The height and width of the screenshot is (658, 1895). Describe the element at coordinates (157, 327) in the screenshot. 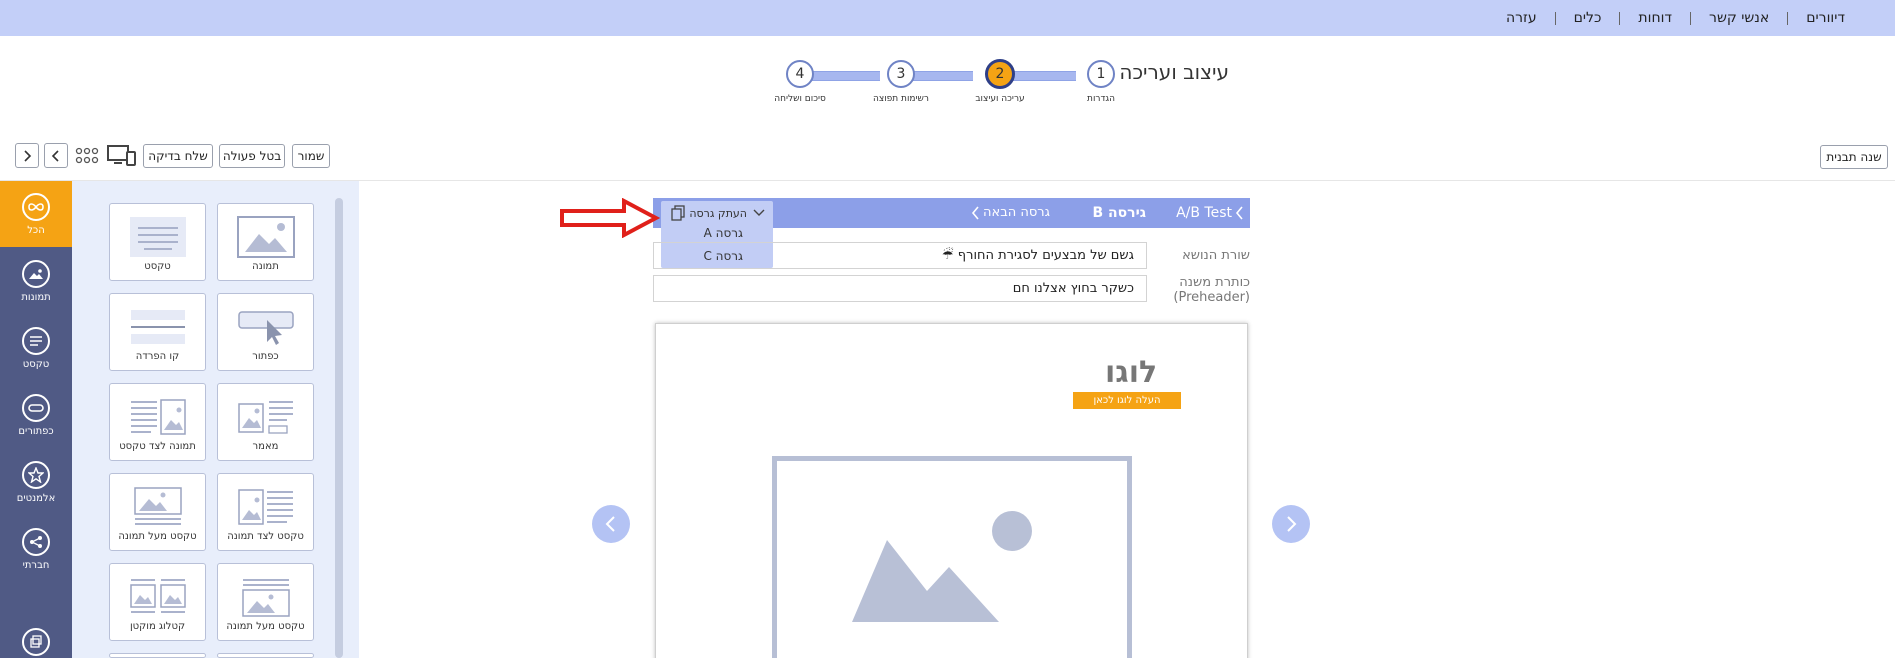

I see `divider-block-icon` at that location.